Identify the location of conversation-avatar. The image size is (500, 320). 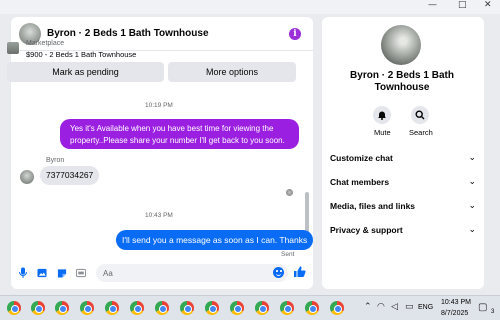
(401, 45).